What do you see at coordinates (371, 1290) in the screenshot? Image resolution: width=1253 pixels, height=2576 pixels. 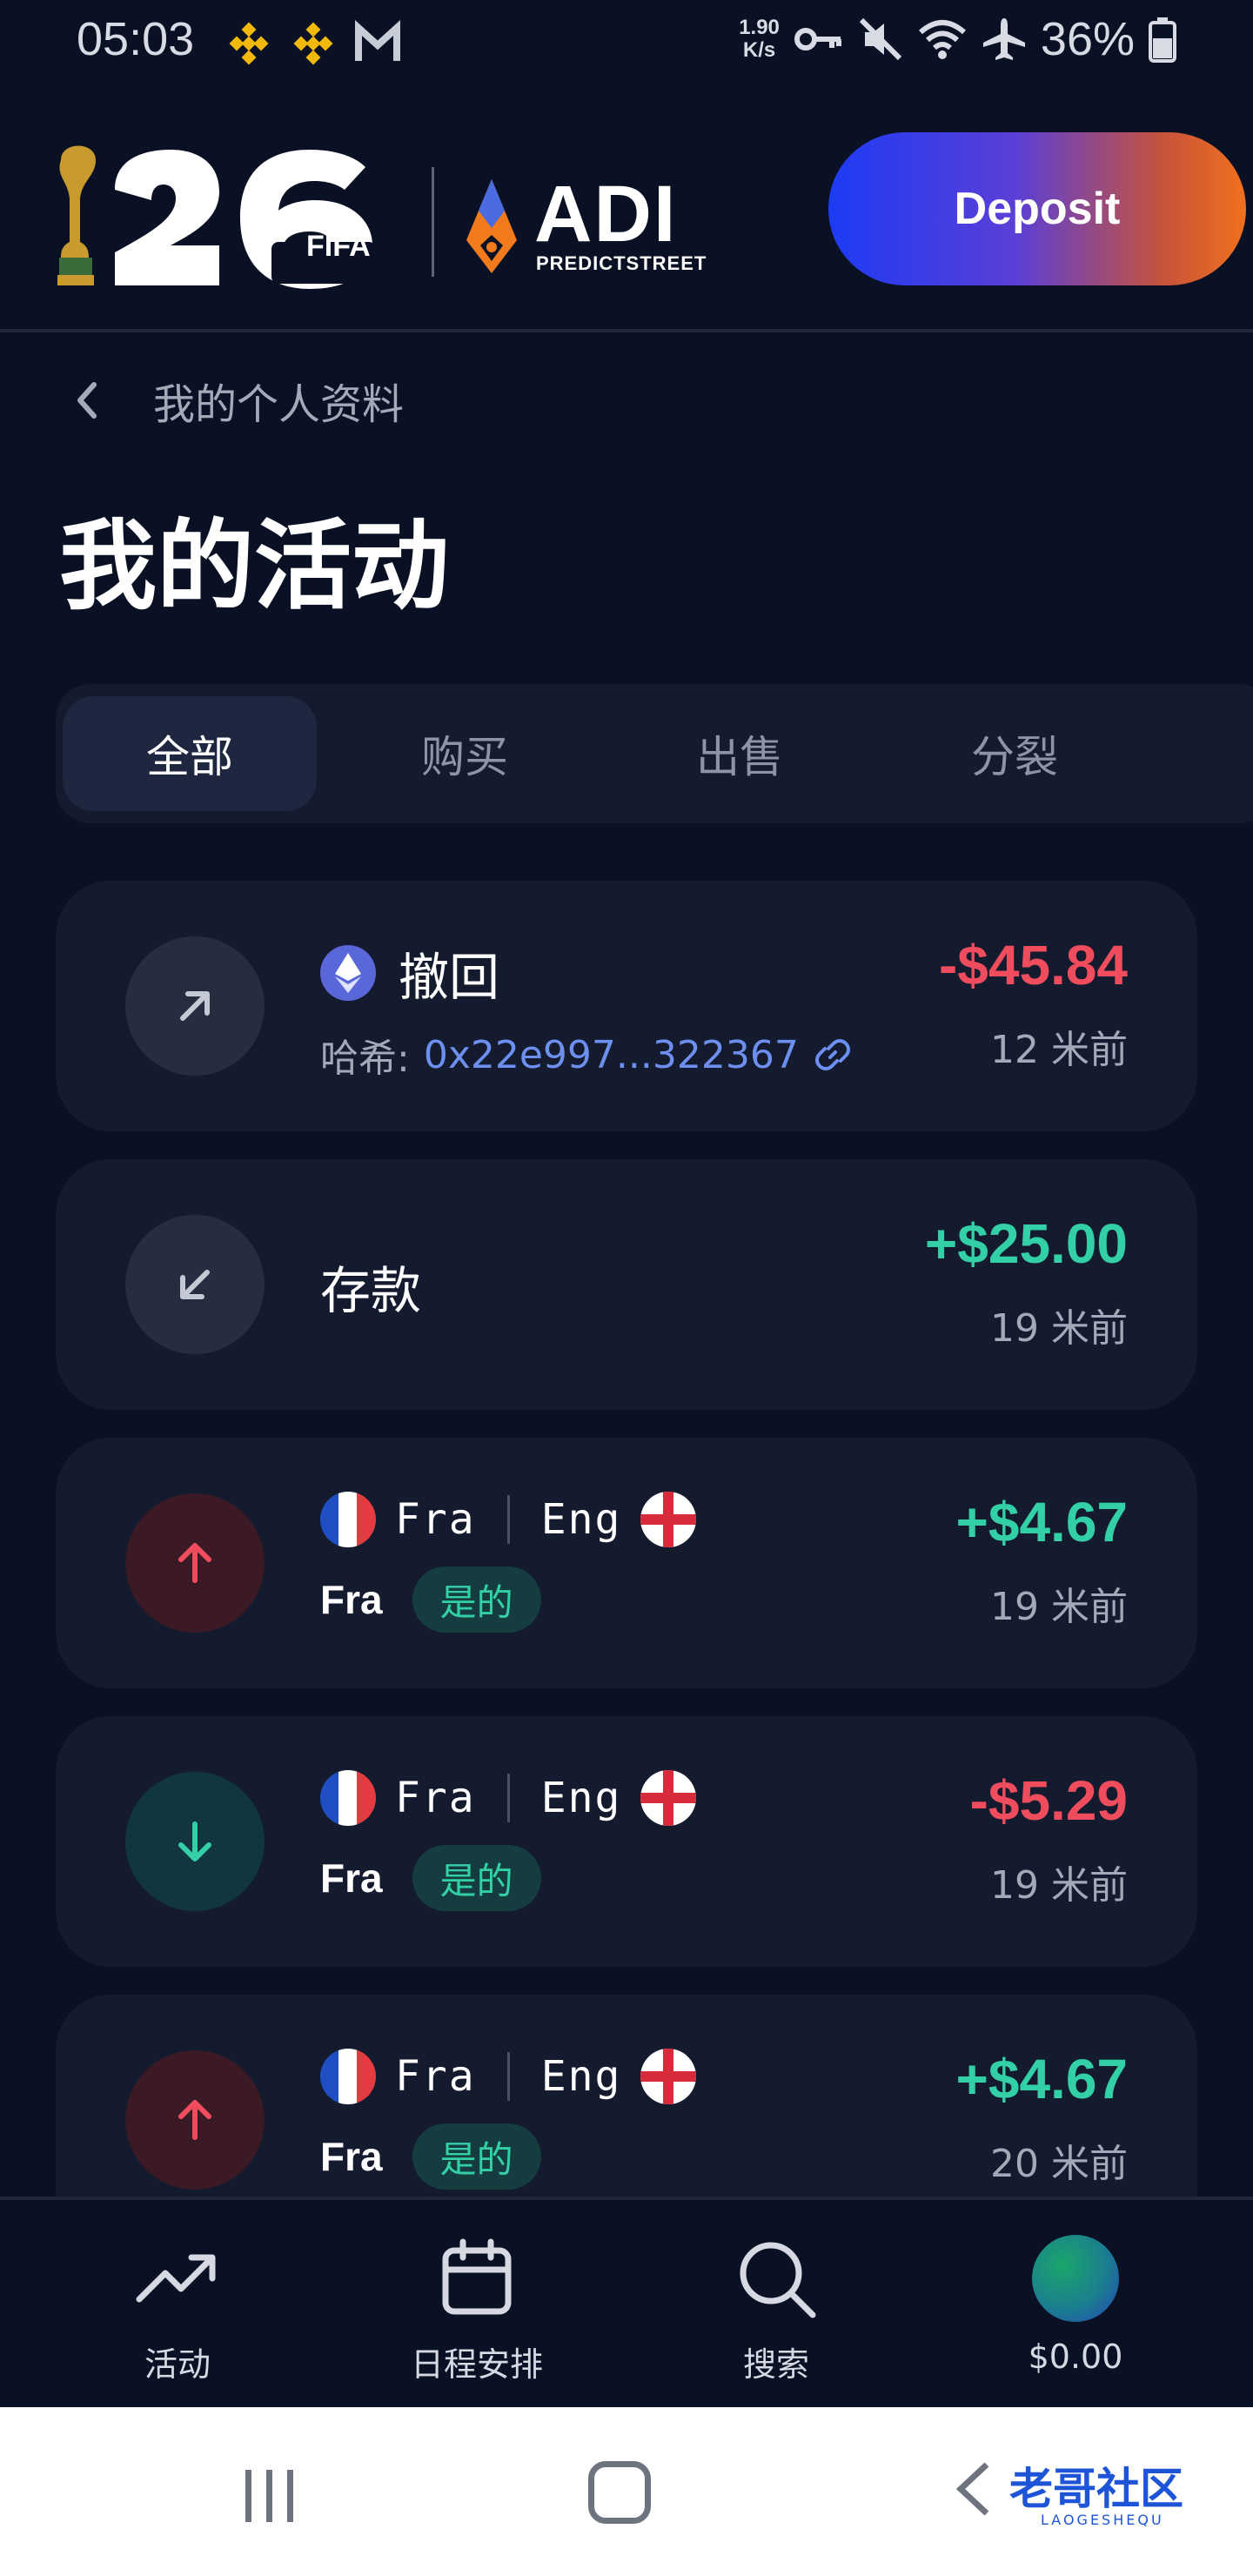 I see `activity-title: 存款` at bounding box center [371, 1290].